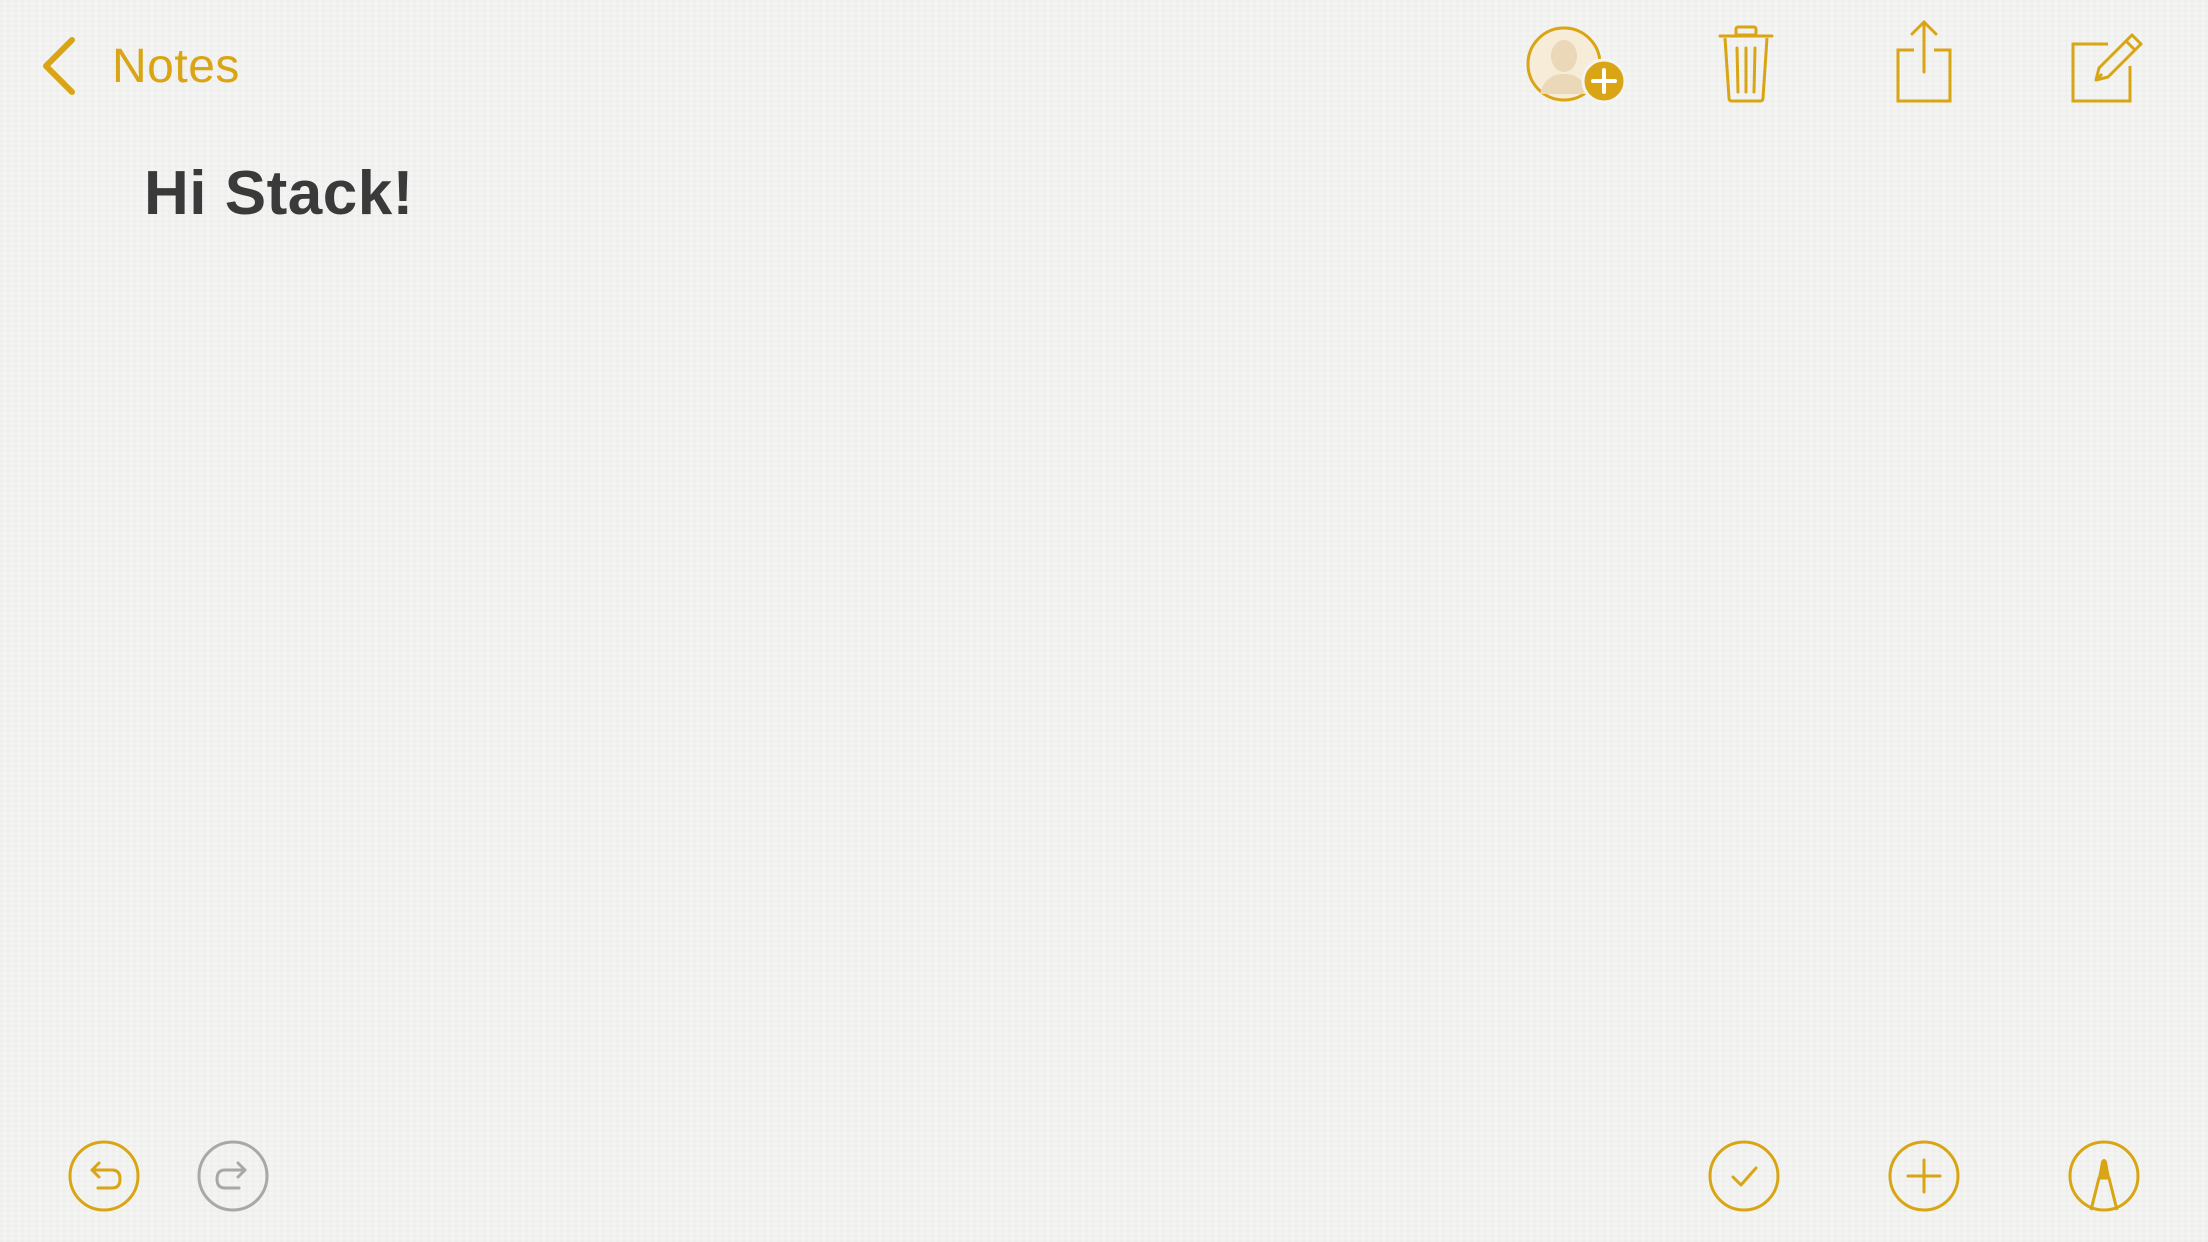 Image resolution: width=2208 pixels, height=1242 pixels. I want to click on undo-icon, so click(104, 1176).